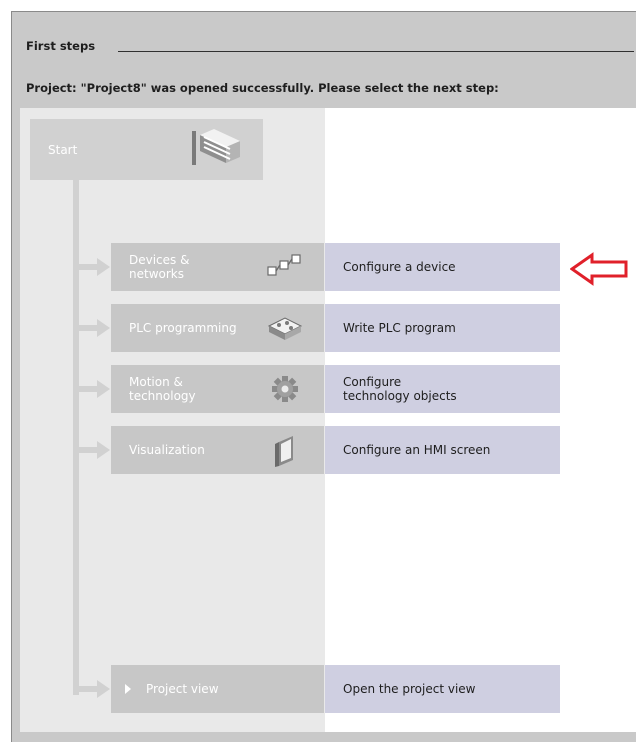 This screenshot has width=636, height=742. I want to click on action-configure-device: Configure a device, so click(442, 267).